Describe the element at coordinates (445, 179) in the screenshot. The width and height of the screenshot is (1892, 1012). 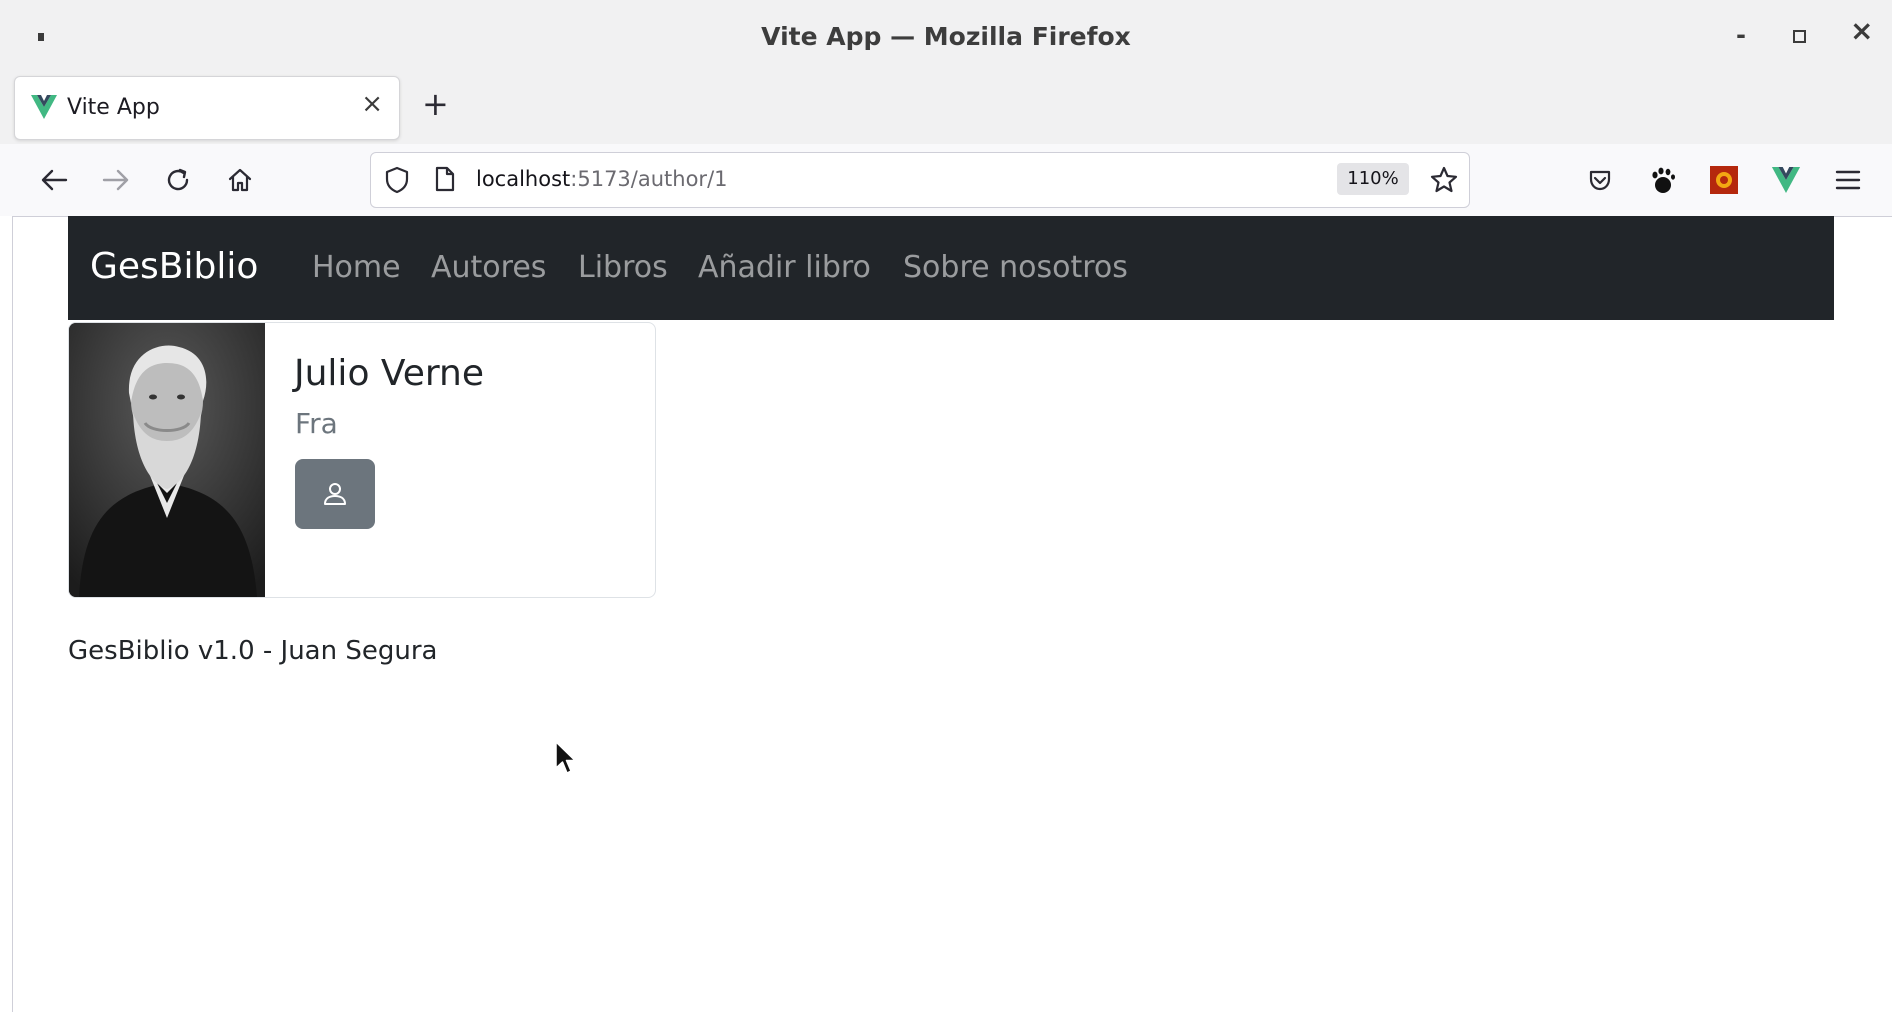
I see `page-icon` at that location.